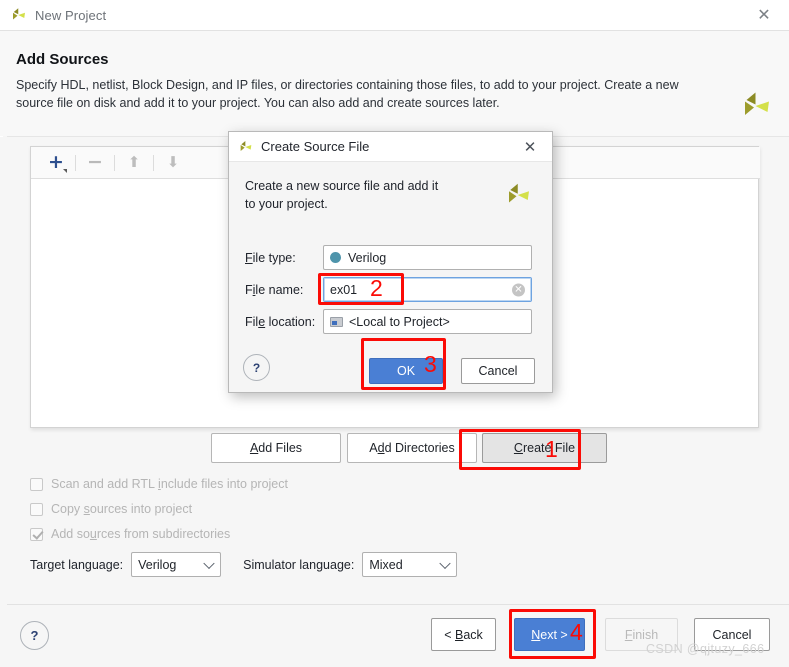 The width and height of the screenshot is (789, 667). Describe the element at coordinates (576, 632) in the screenshot. I see `annotation-number-4: 4` at that location.